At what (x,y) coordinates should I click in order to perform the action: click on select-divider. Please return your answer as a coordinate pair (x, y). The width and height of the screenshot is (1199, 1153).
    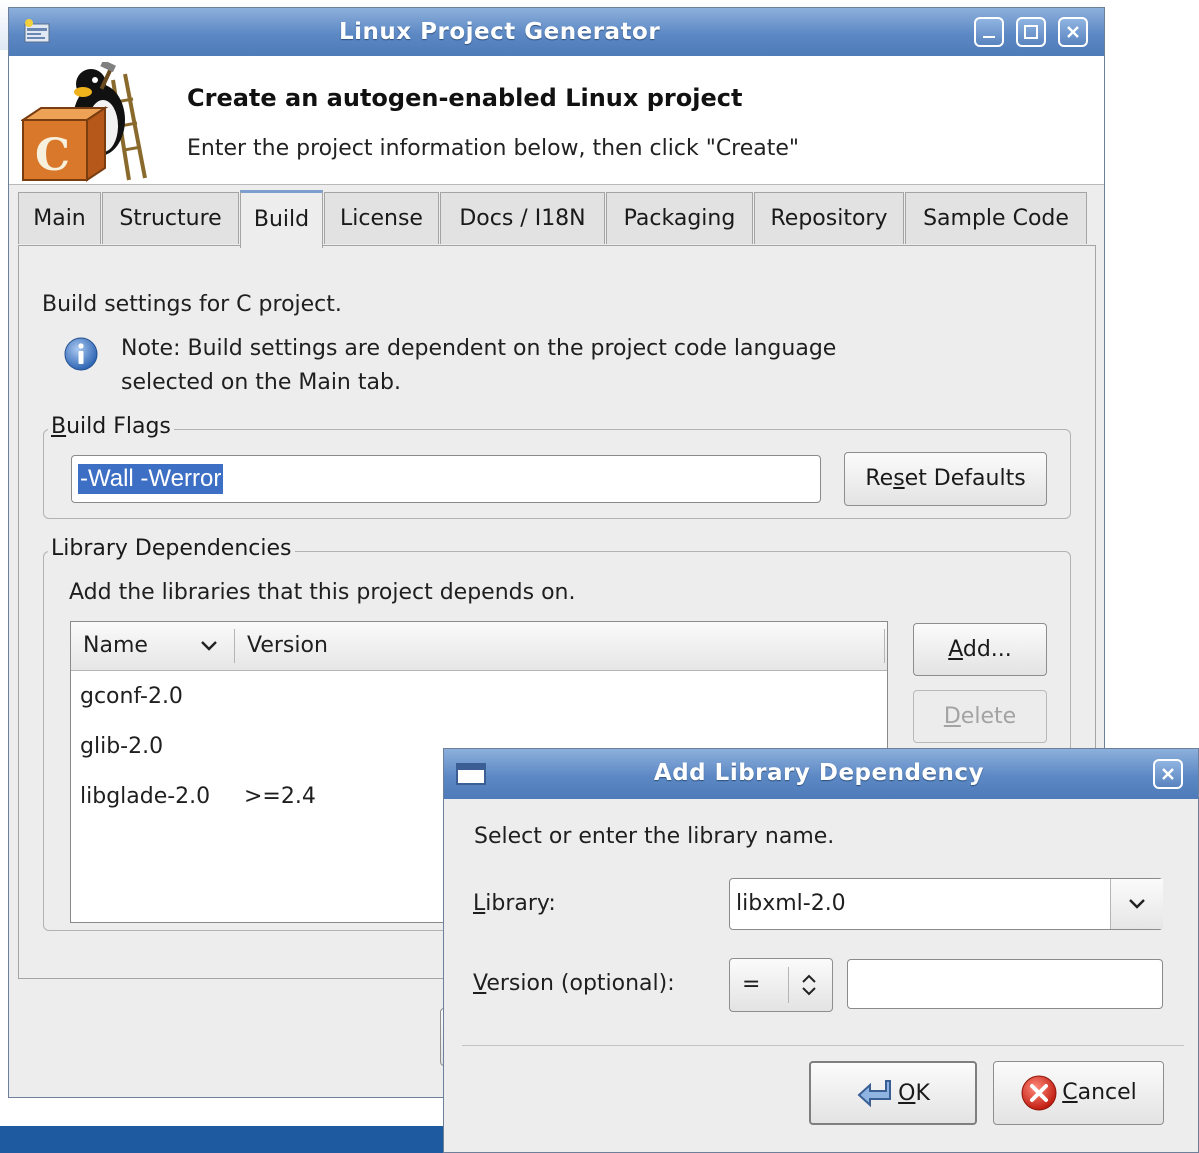
    Looking at the image, I should click on (788, 985).